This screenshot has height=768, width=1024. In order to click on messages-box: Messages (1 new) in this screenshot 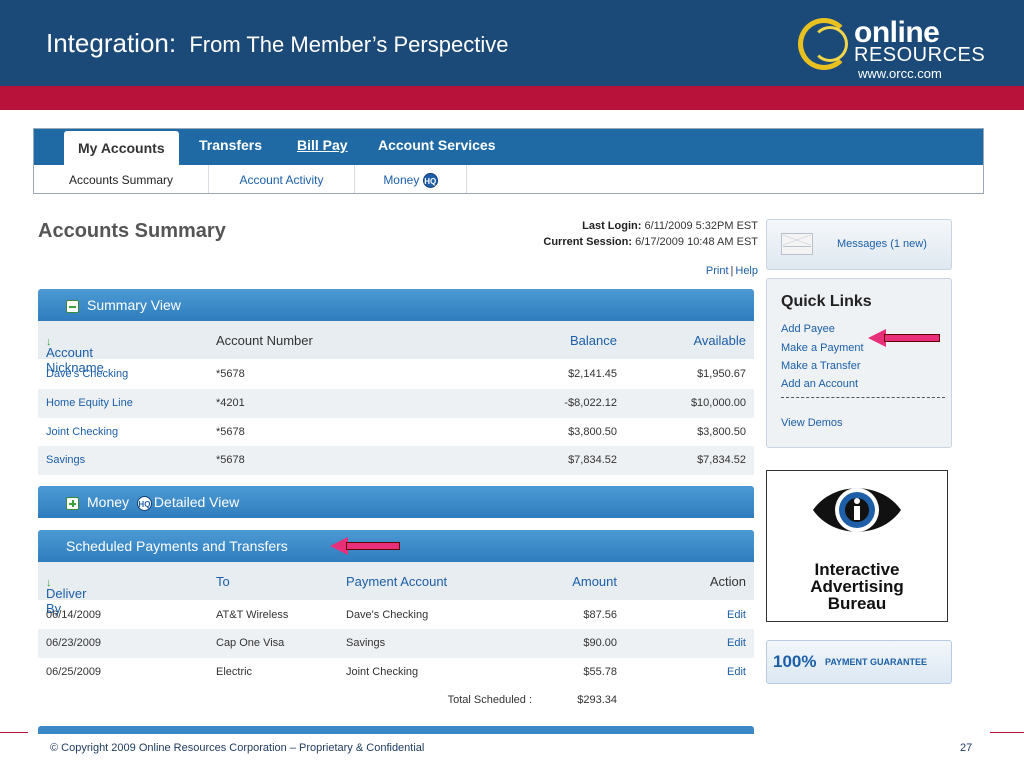, I will do `click(859, 244)`.